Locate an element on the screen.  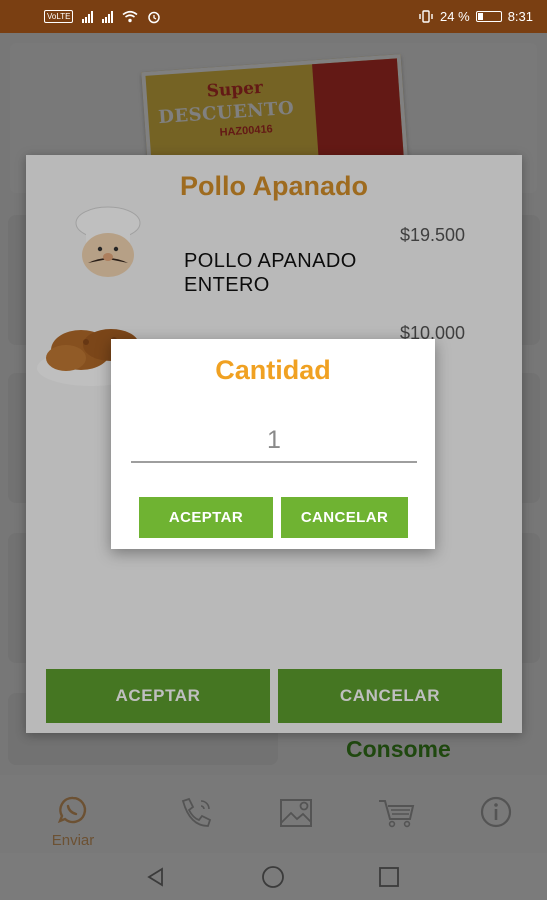
alarm-icon is located at coordinates (154, 17).